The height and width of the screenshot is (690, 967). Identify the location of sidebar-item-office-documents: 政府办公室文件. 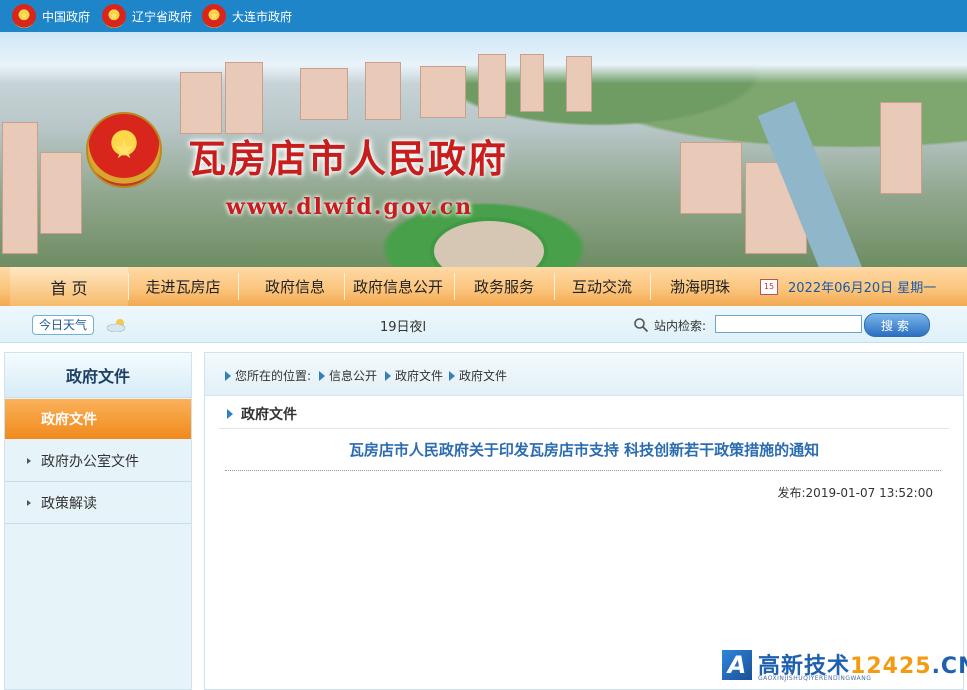
(98, 461).